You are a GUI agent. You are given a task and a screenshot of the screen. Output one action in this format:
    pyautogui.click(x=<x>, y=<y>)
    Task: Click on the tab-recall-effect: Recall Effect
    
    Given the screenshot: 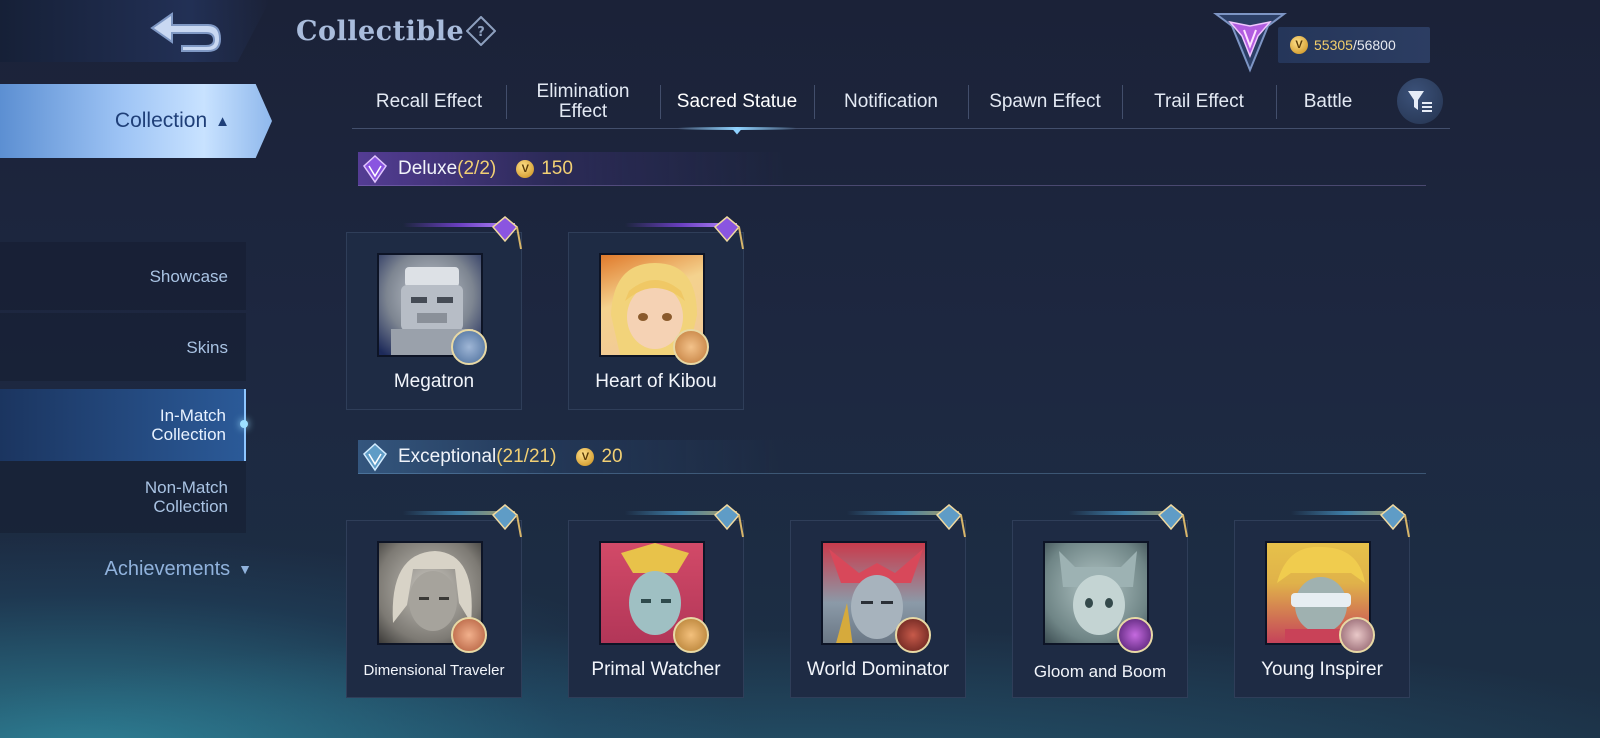 What is the action you would take?
    pyautogui.click(x=429, y=102)
    